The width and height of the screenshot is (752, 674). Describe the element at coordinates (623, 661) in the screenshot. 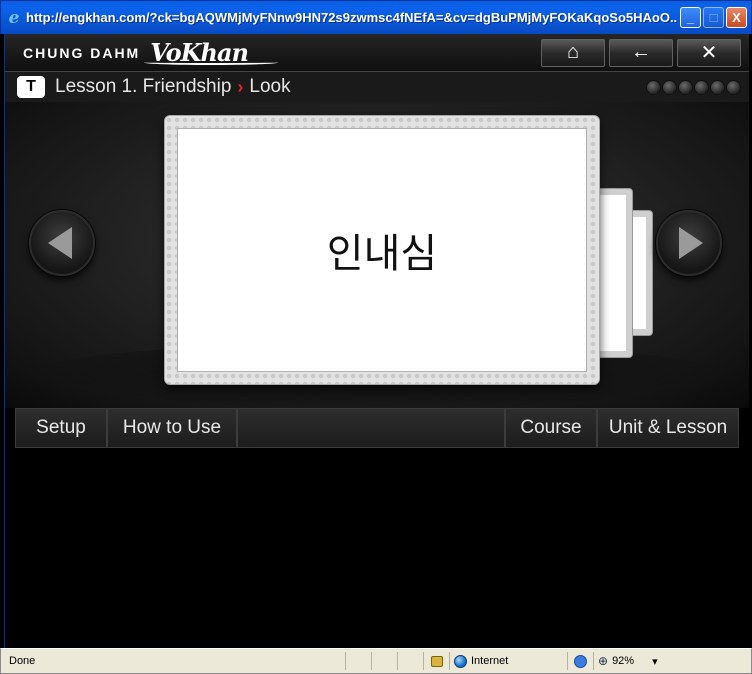

I see `zoom-level: 92%` at that location.